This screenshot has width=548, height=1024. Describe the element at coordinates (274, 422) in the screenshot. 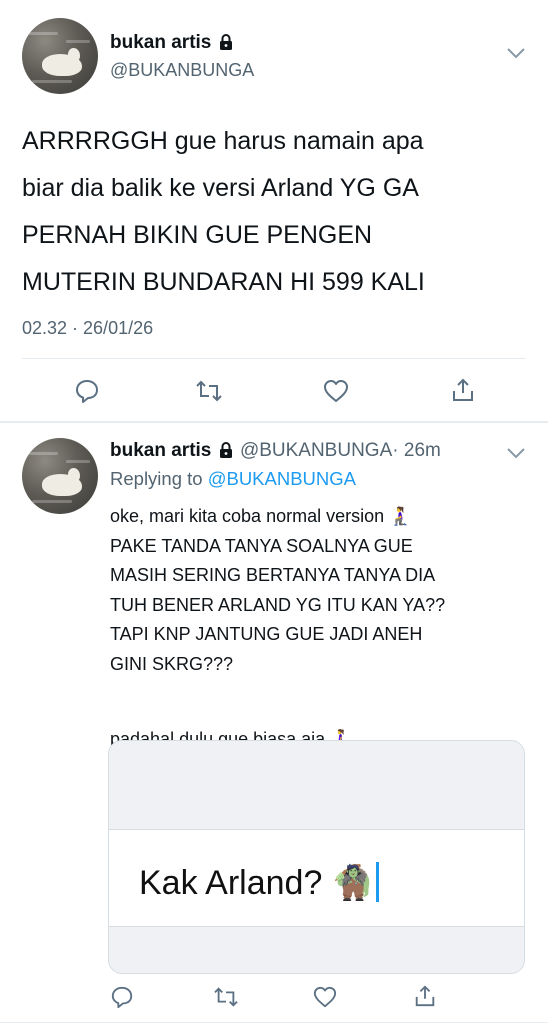

I see `section-divider` at that location.